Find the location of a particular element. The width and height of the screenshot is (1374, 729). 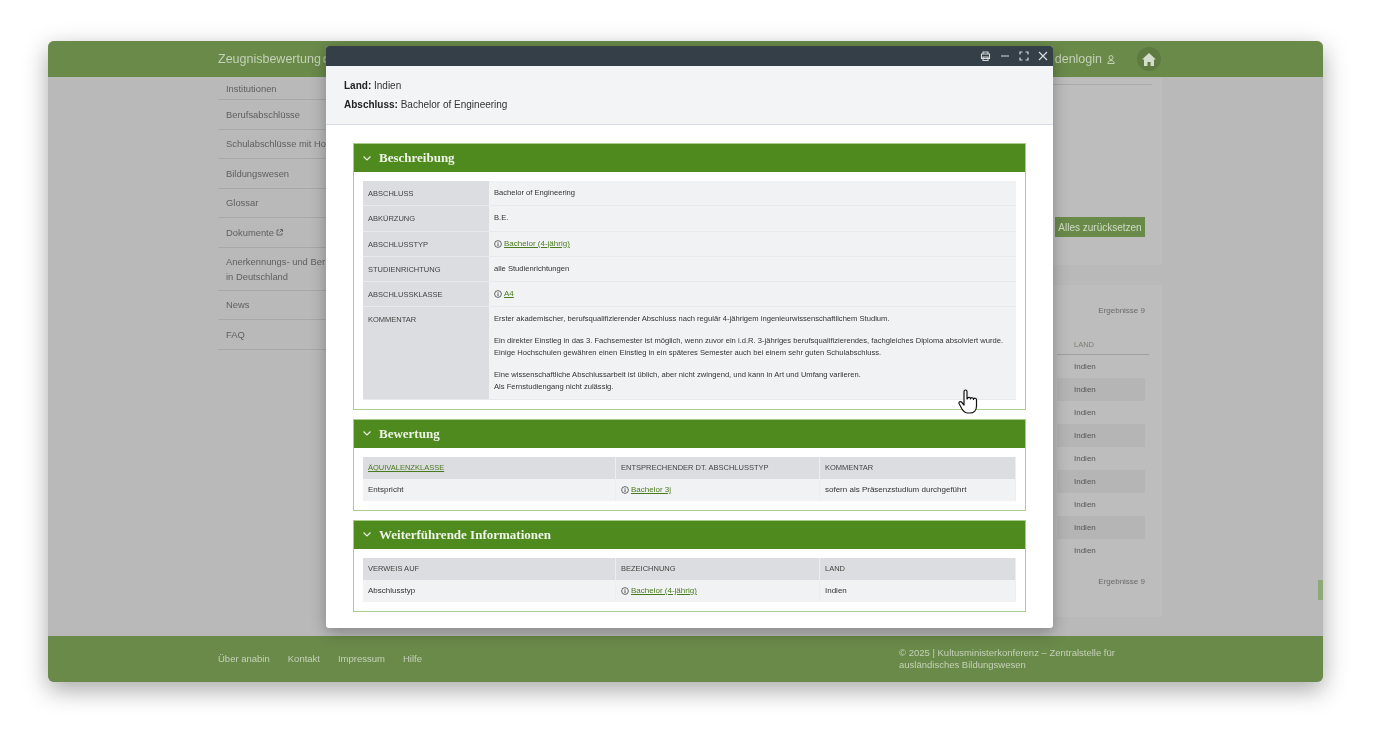

maximize-icon is located at coordinates (1024, 56).